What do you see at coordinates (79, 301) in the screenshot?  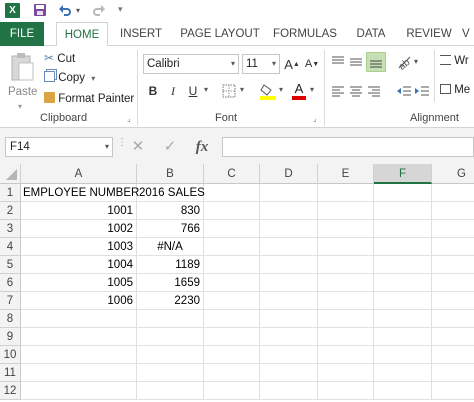 I see `cell-a7: 1006` at bounding box center [79, 301].